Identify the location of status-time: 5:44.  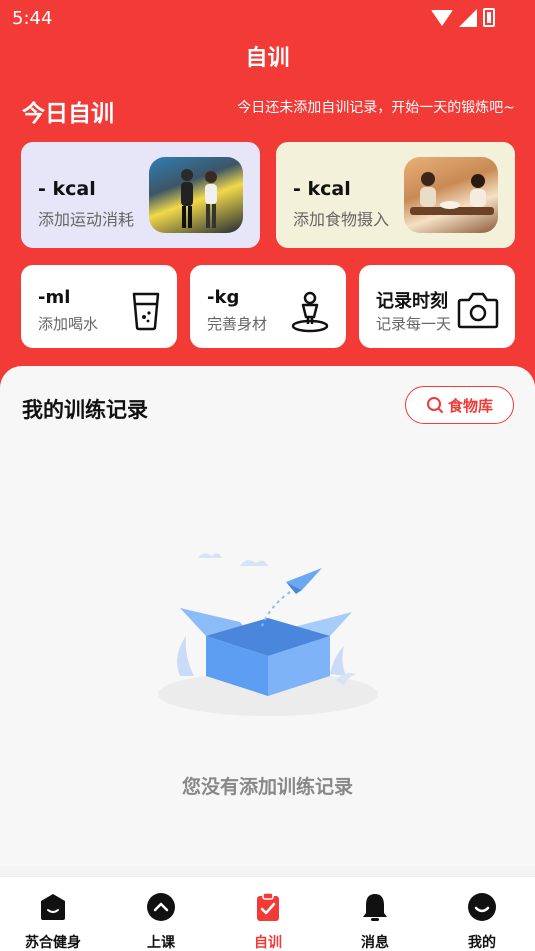
(32, 18).